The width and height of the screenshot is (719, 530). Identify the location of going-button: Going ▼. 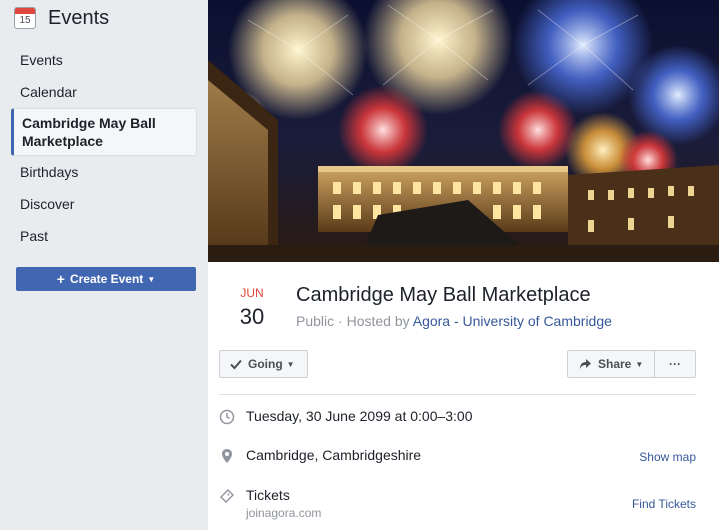
(263, 364).